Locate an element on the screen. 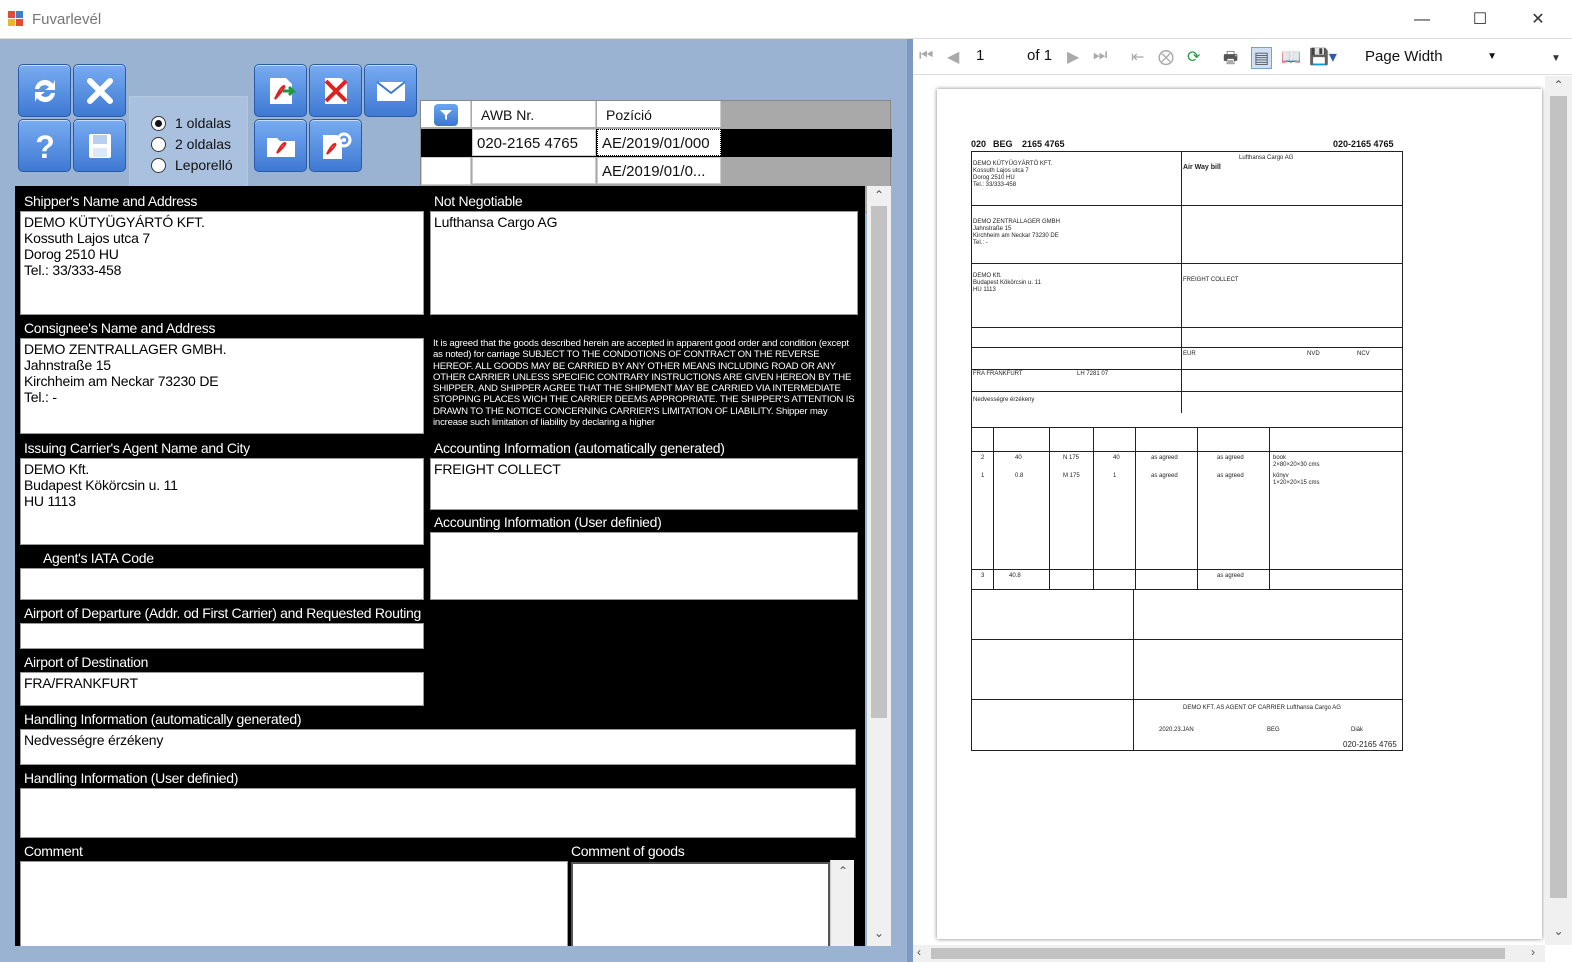  export-icon: 💾▾ is located at coordinates (1323, 57).